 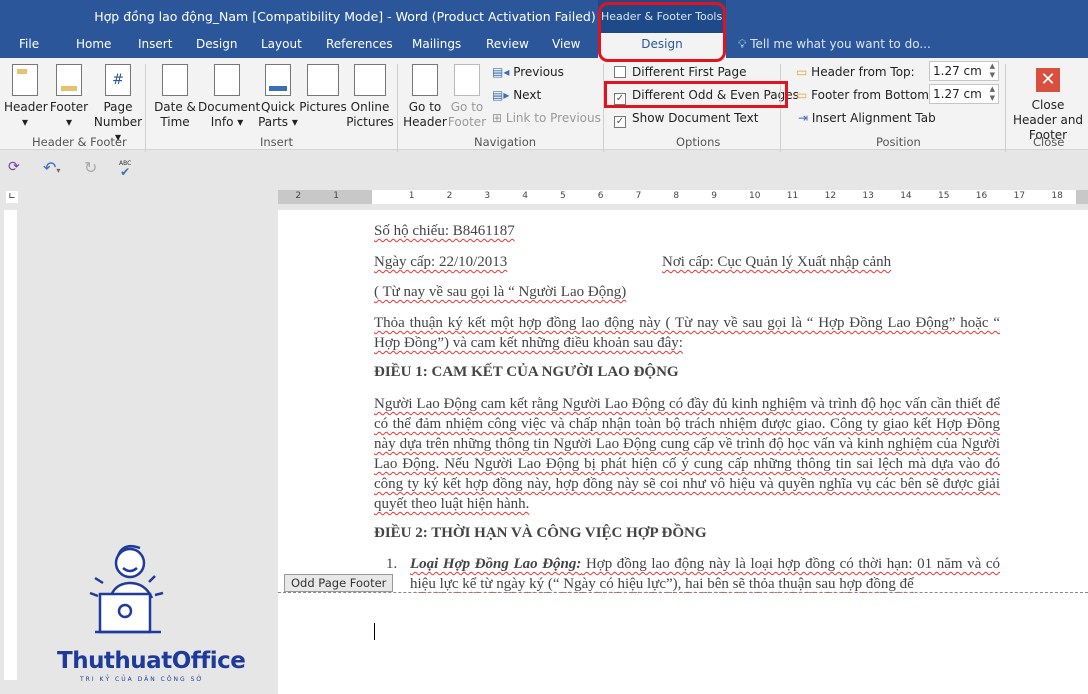 I want to click on hereafter-line: ( Từ nay về sau gọi là “ Người Lao Động), so click(x=500, y=292).